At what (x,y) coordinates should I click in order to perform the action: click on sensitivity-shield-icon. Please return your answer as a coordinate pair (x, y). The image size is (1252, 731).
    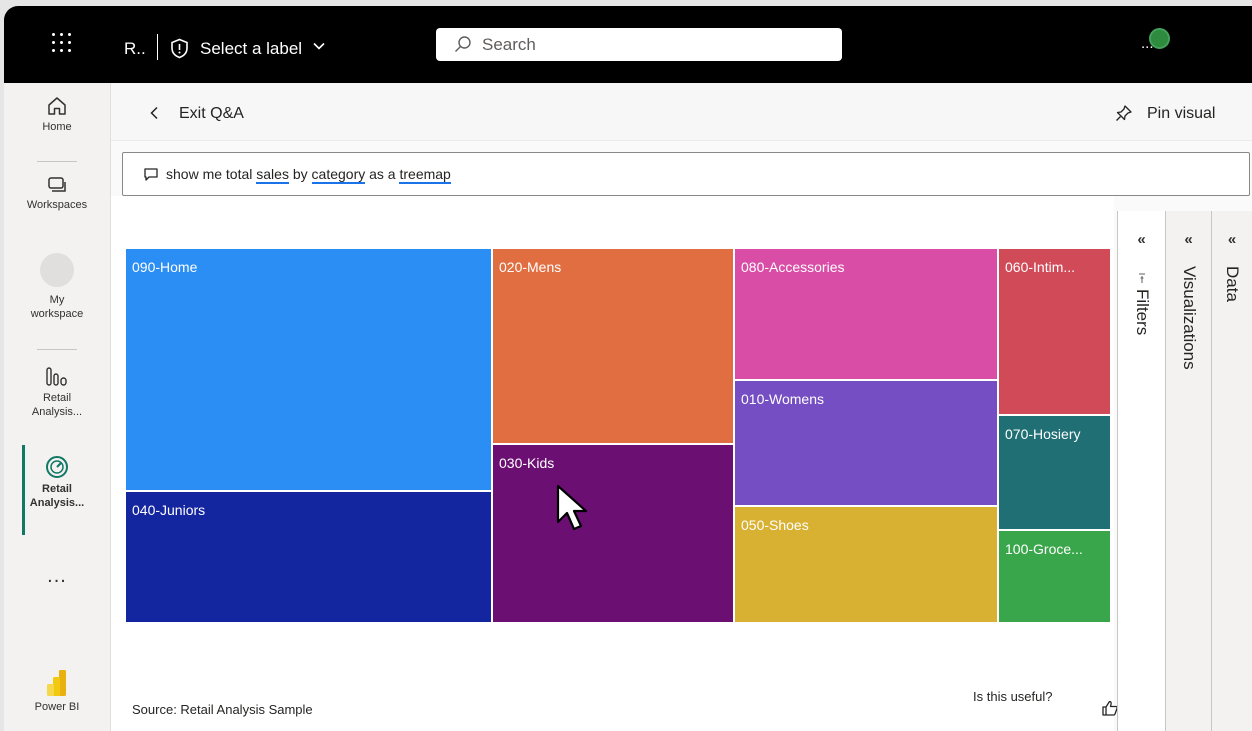
    Looking at the image, I should click on (179, 48).